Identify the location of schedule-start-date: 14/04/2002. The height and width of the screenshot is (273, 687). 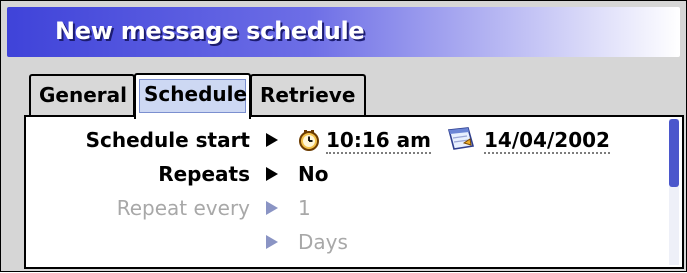
(547, 140).